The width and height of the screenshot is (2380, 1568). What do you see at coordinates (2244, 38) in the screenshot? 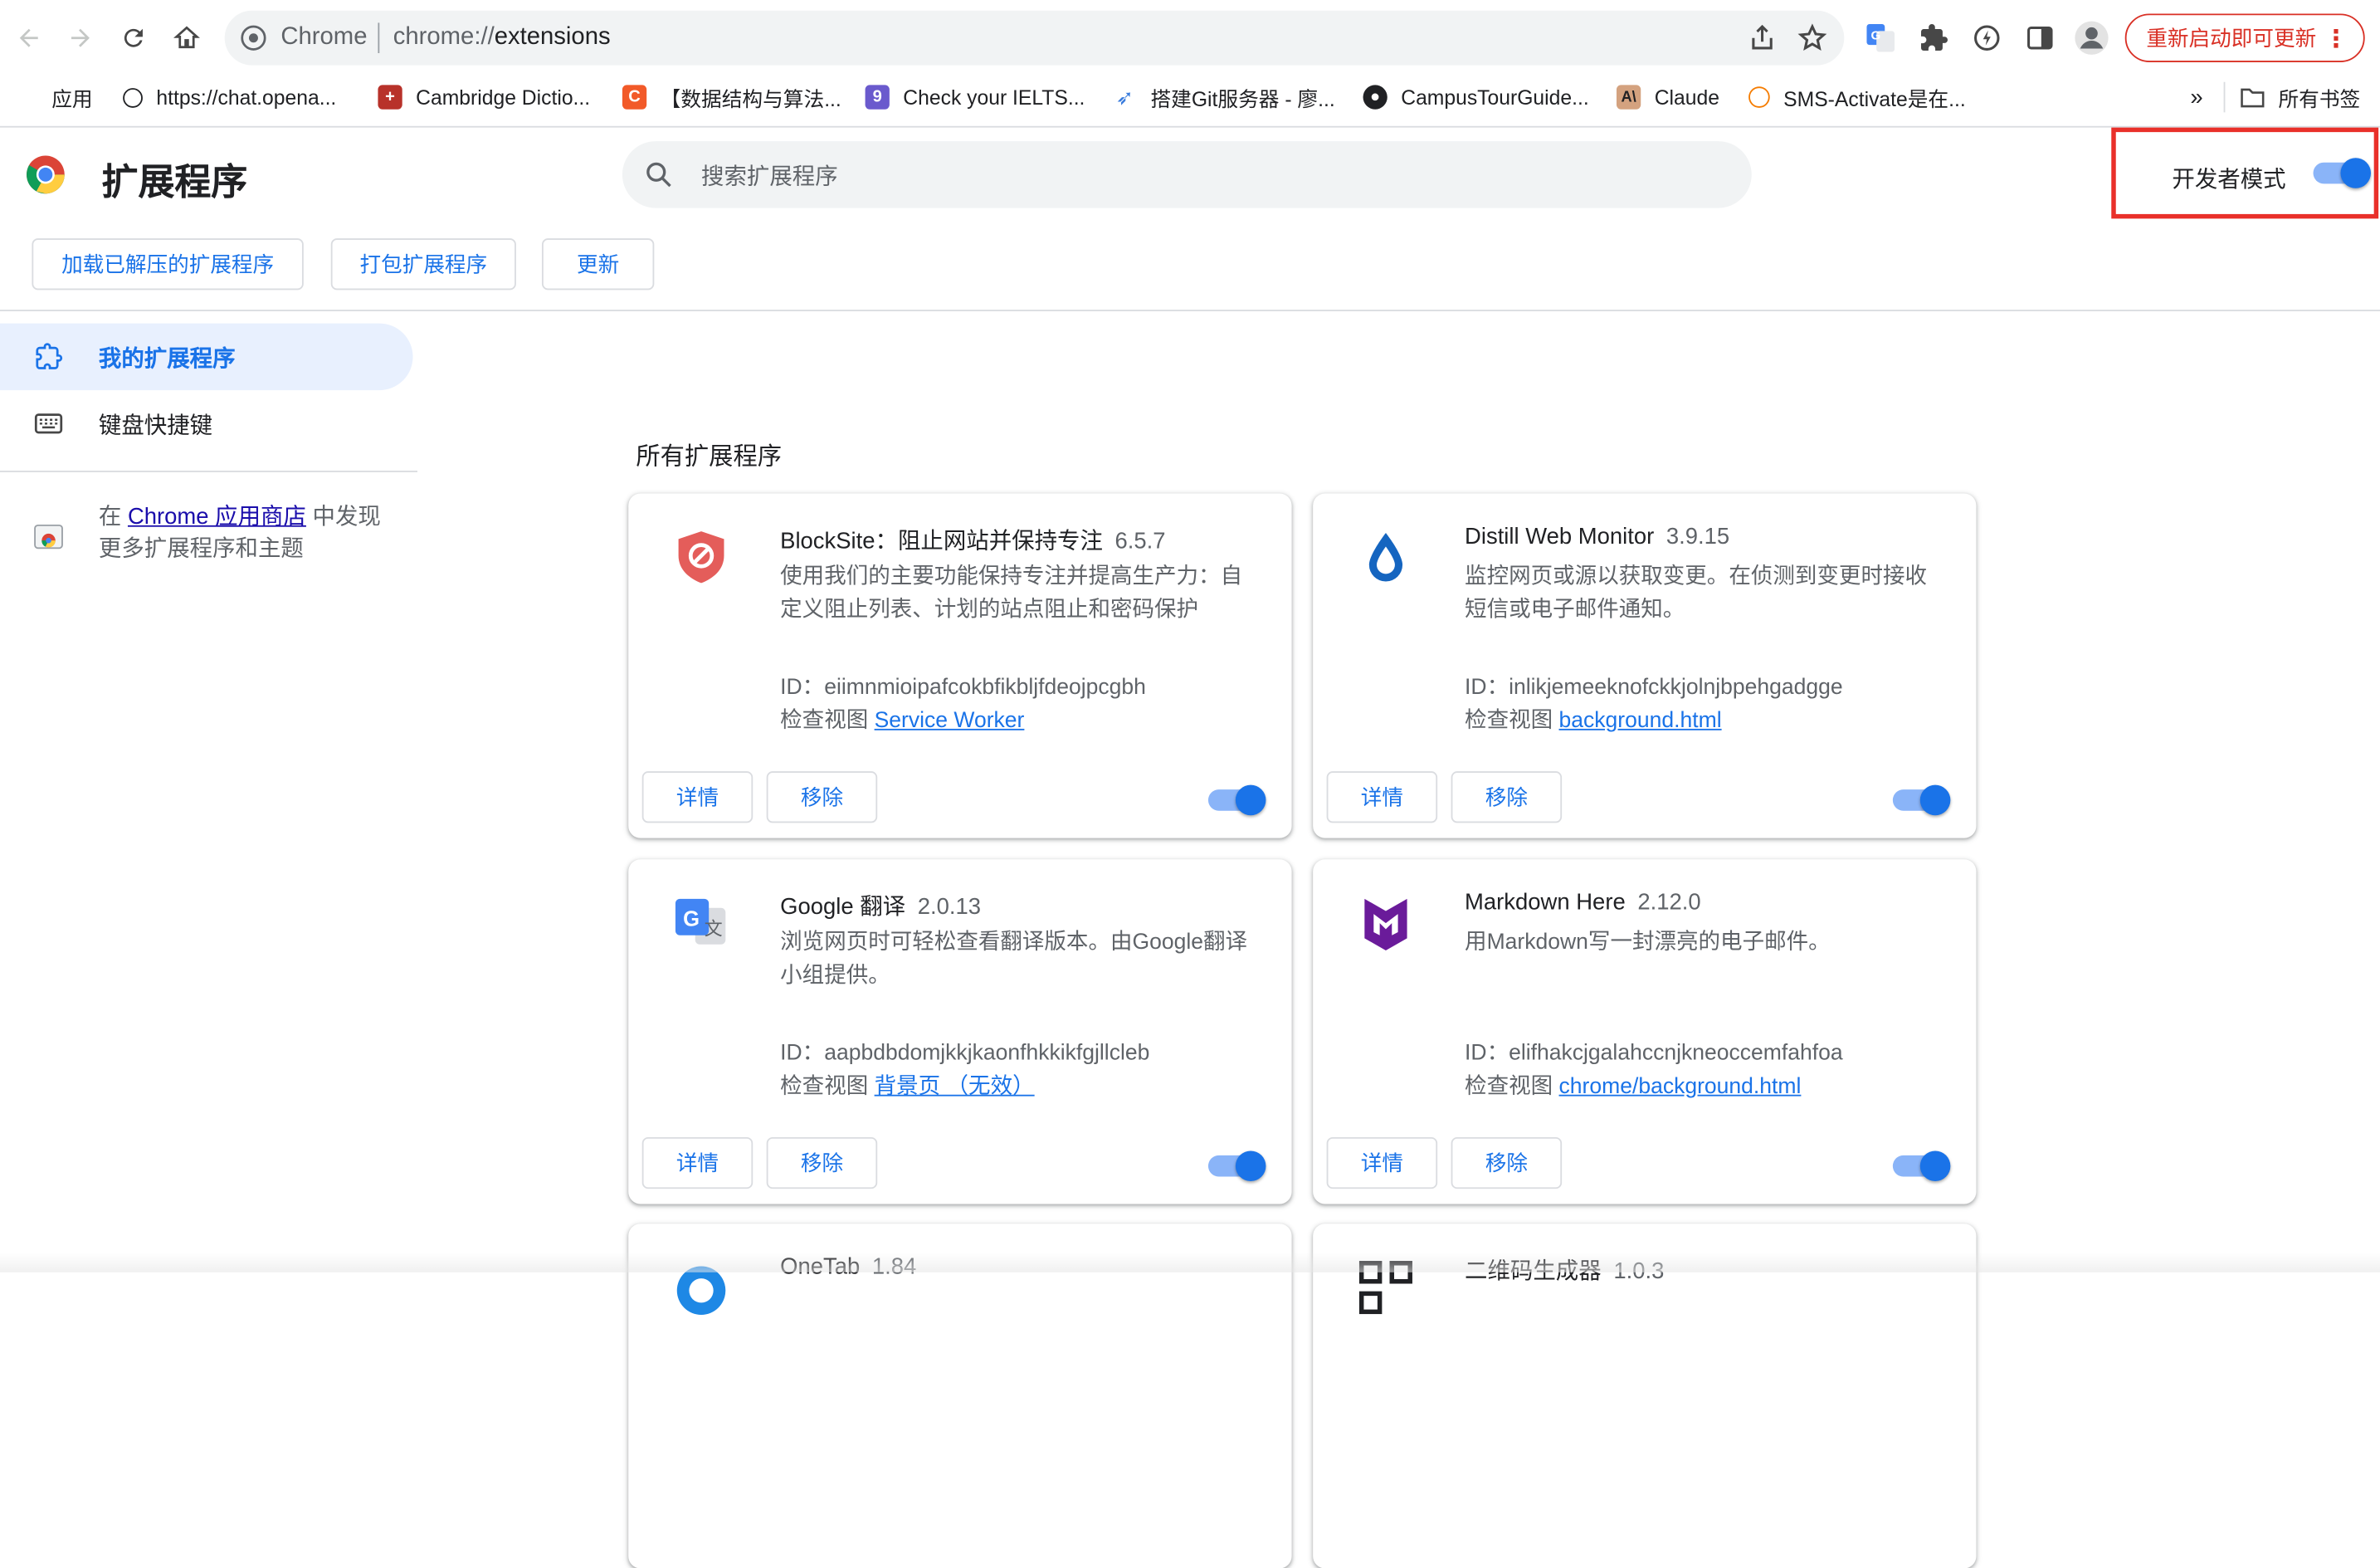
I see `relaunch-update-button: 重新启动即可更新 ⋮` at bounding box center [2244, 38].